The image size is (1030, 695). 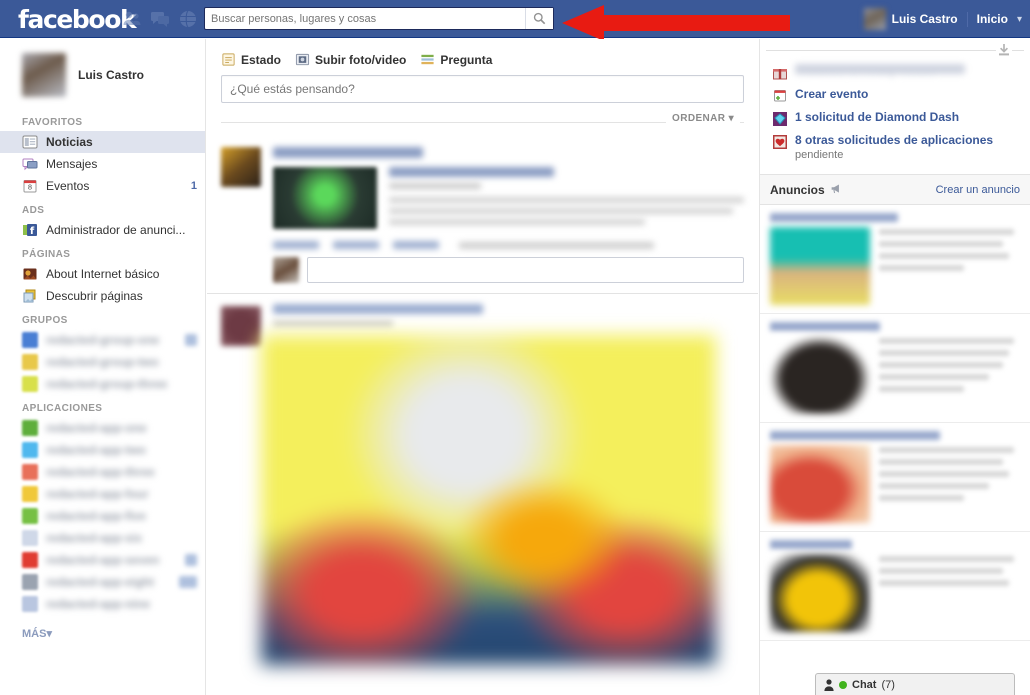 I want to click on facebook-logo: facebook, so click(x=77, y=19).